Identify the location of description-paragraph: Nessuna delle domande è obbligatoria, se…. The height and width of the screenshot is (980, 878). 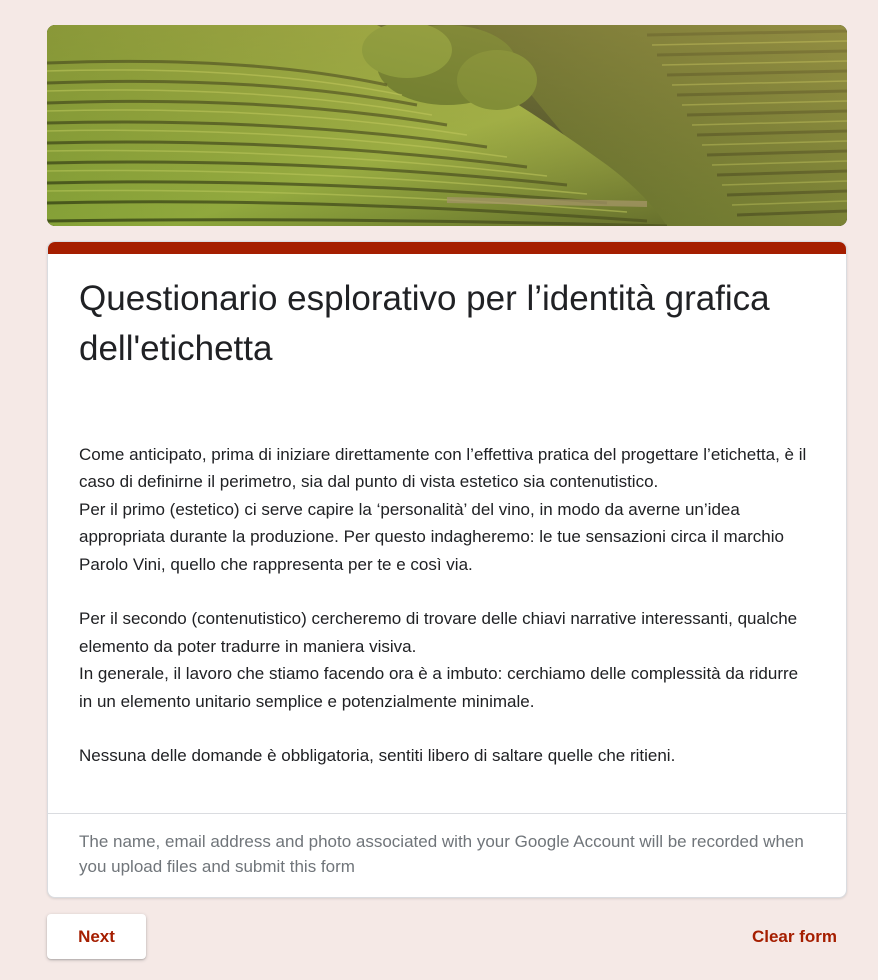
(377, 756).